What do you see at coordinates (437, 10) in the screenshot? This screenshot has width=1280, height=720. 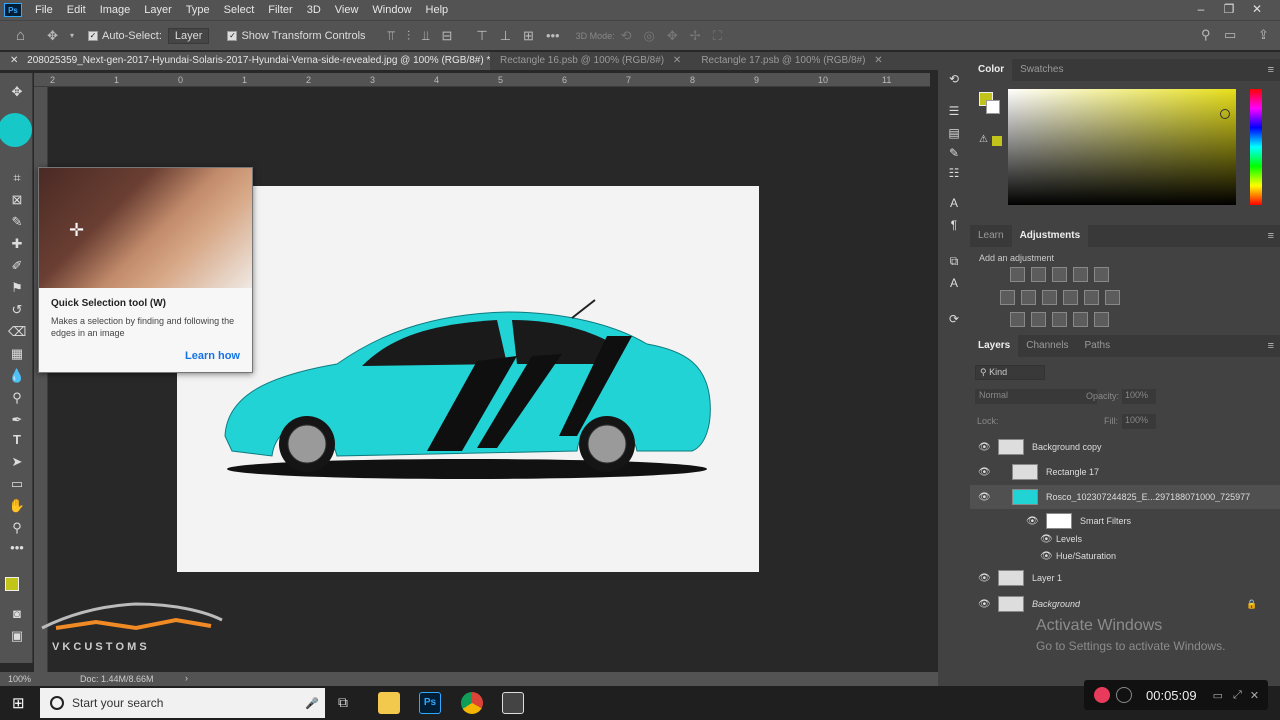 I see `menu-help: Help` at bounding box center [437, 10].